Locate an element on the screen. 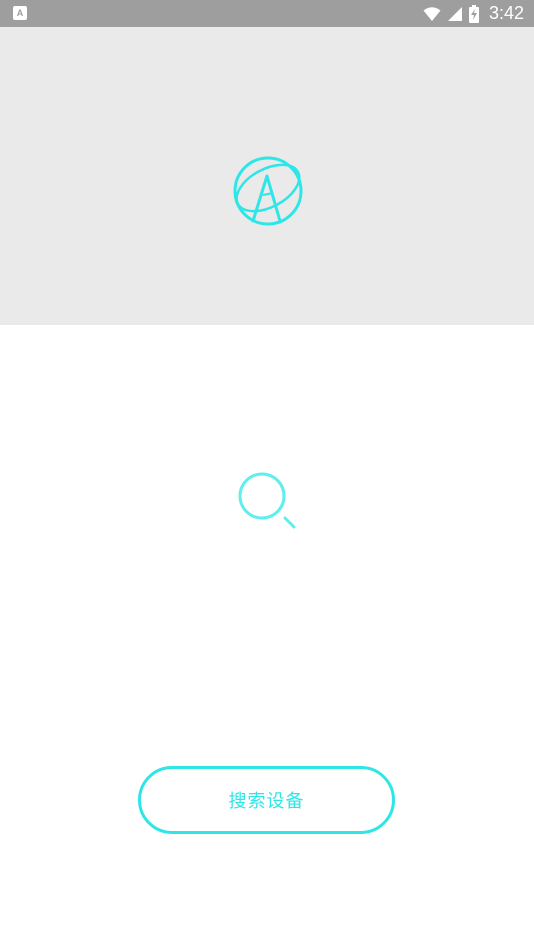 The height and width of the screenshot is (950, 534). search-device-button: 搜索设备 is located at coordinates (266, 800).